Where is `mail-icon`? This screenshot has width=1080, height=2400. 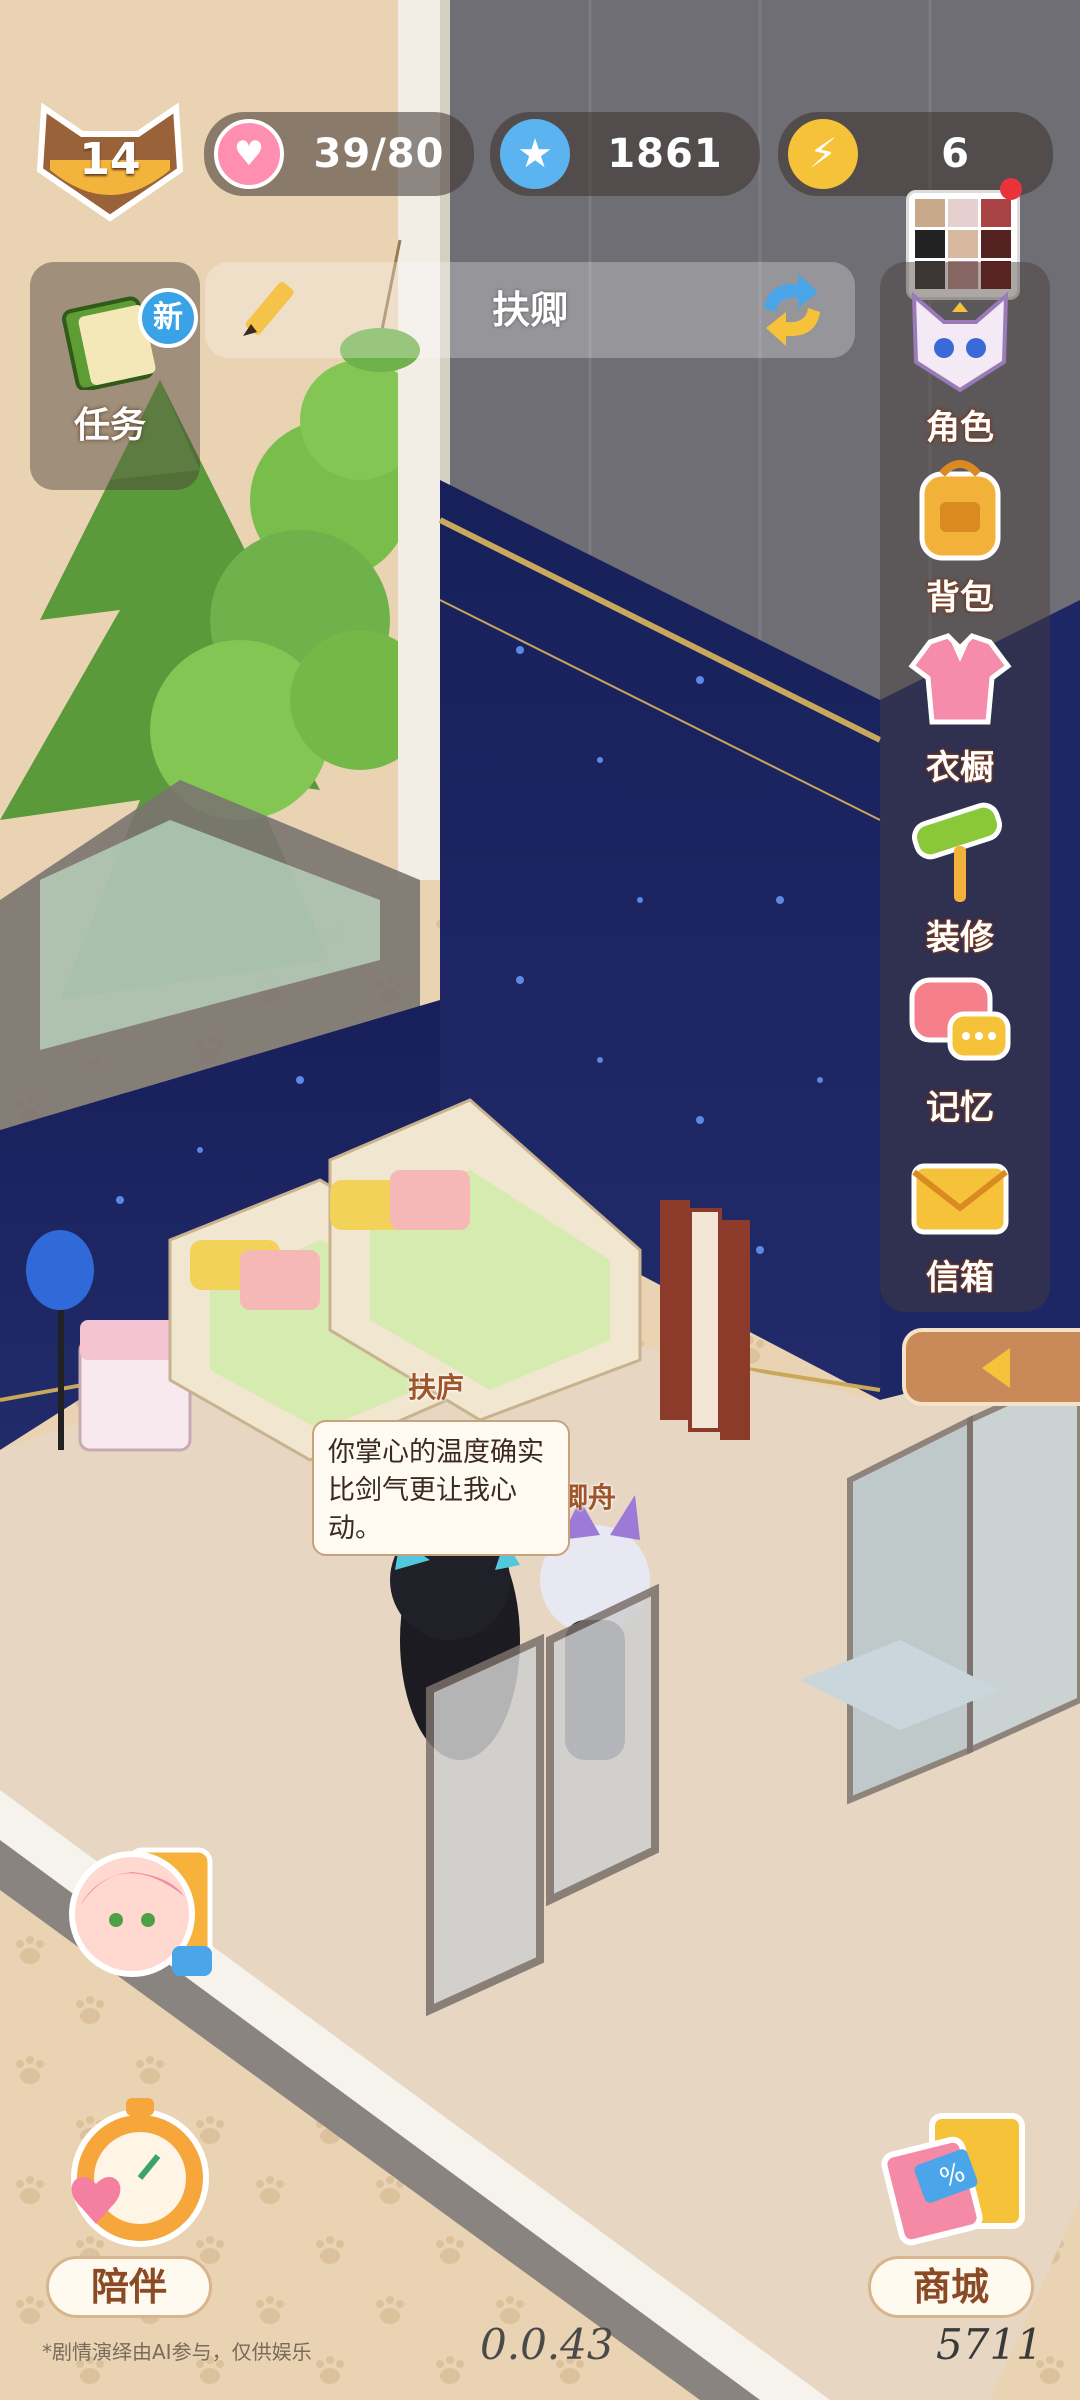 mail-icon is located at coordinates (960, 1199).